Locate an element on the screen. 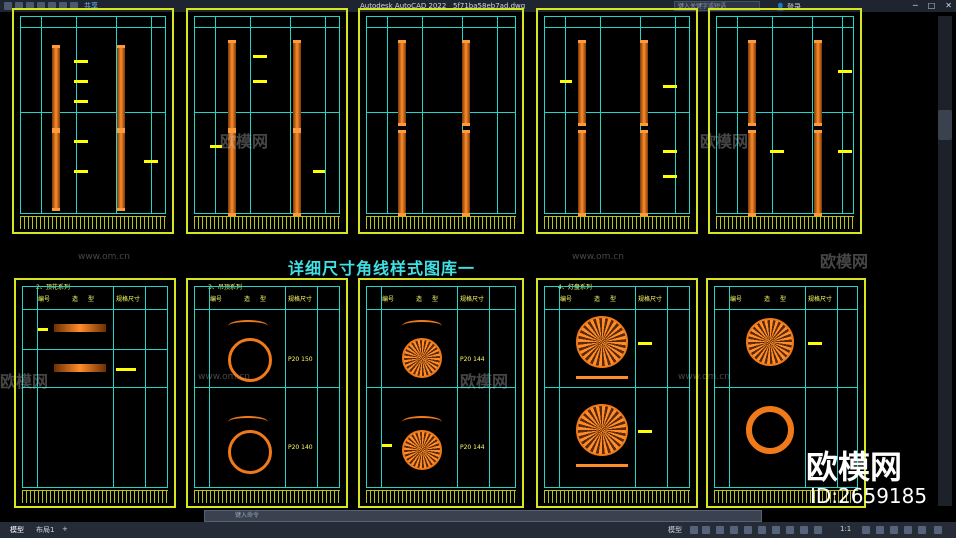  tab-layout1: 布局1 is located at coordinates (45, 530).